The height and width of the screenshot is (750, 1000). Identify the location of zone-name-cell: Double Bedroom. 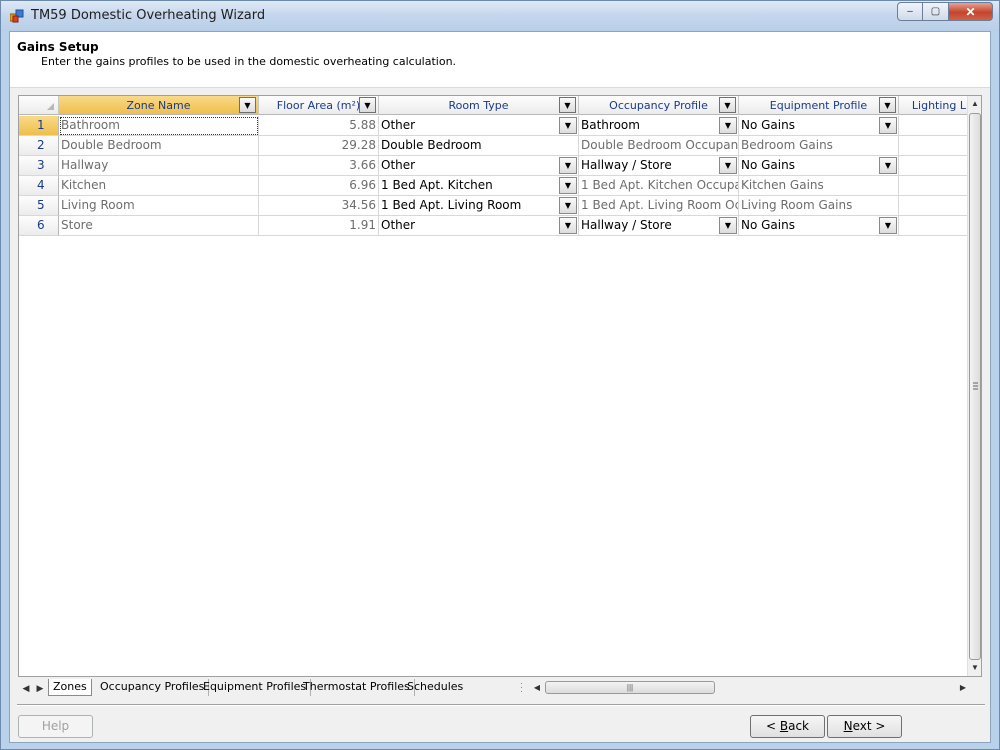
(159, 146).